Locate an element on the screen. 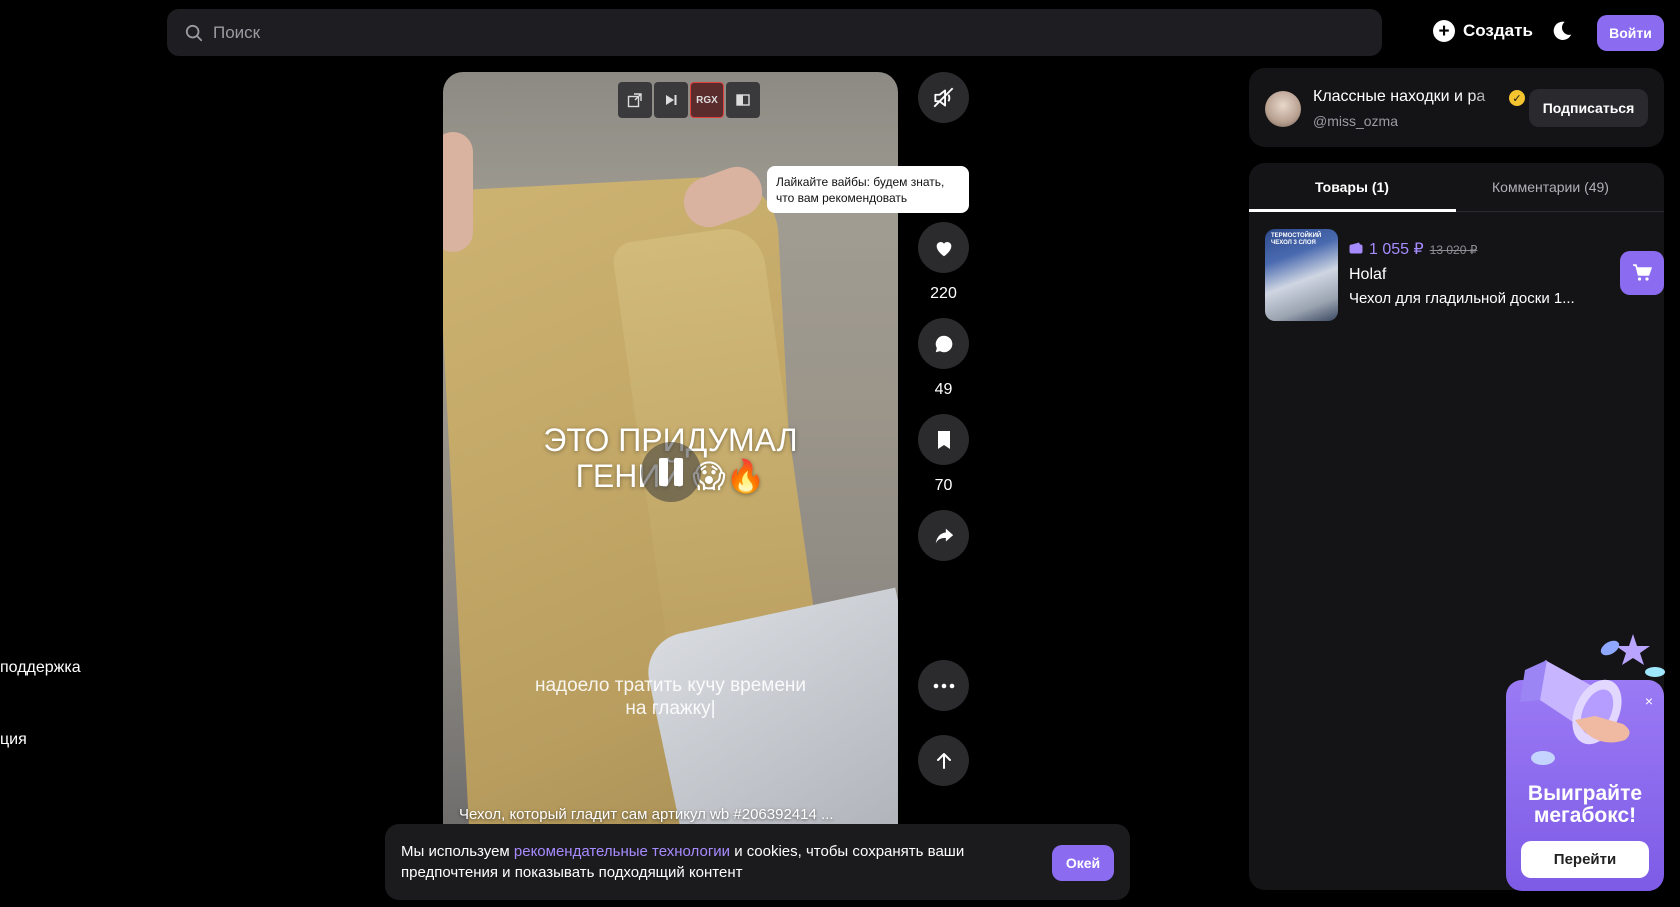  author-name: Классные находки и ра is located at coordinates (1410, 97).